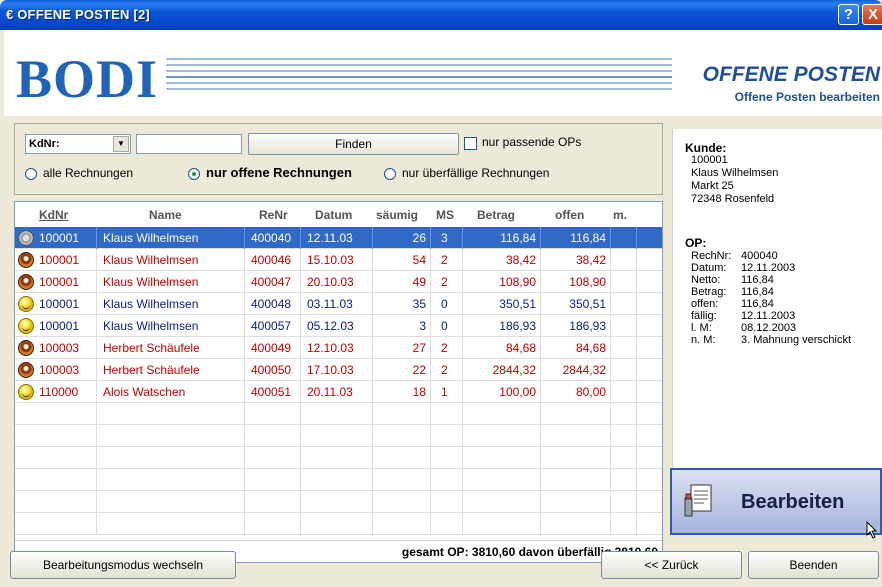 Image resolution: width=882 pixels, height=587 pixels. What do you see at coordinates (194, 174) in the screenshot?
I see `radio-open-invoices` at bounding box center [194, 174].